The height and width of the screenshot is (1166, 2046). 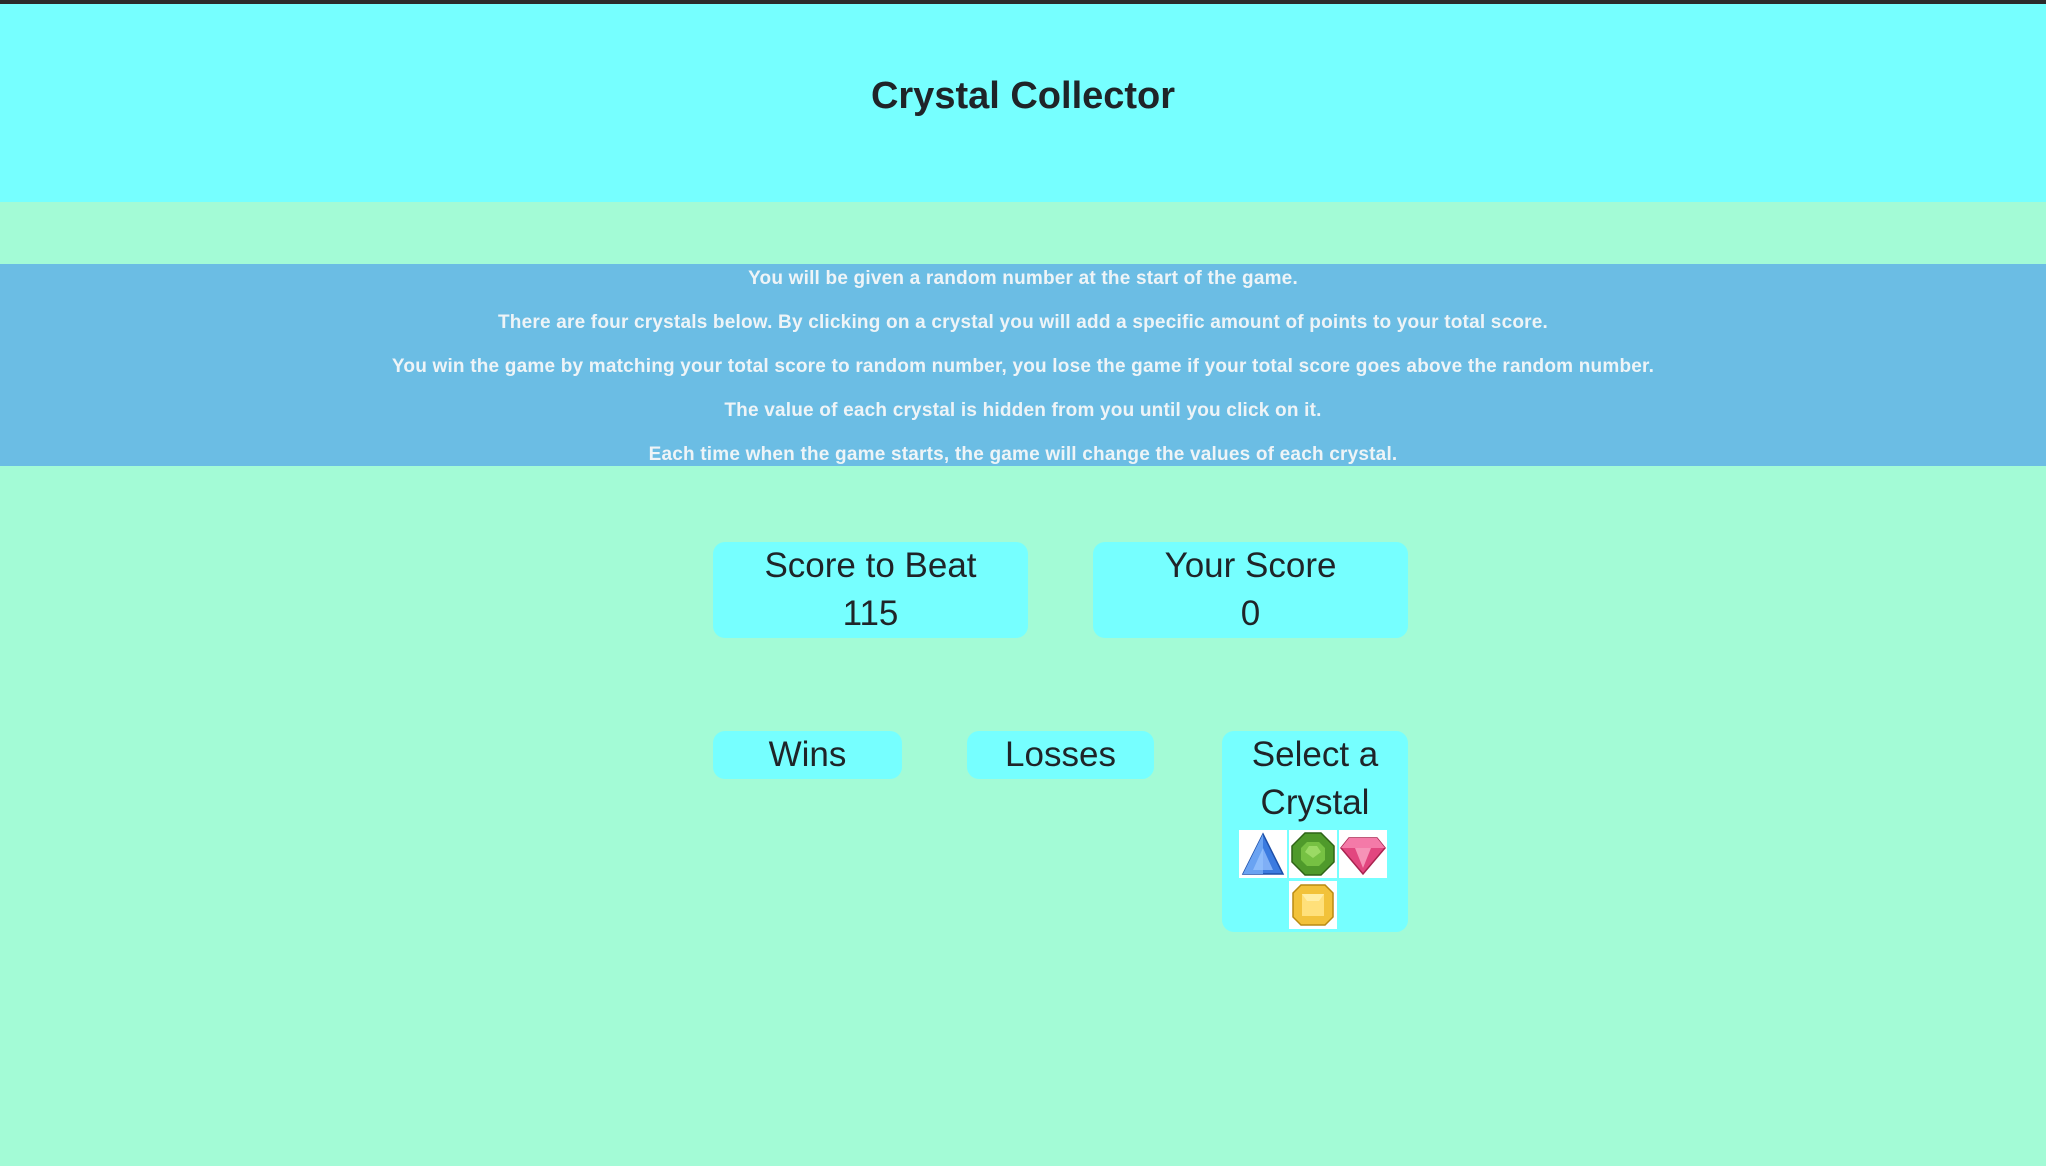 What do you see at coordinates (1315, 778) in the screenshot?
I see `crystal-selector-label: Select a Crystal` at bounding box center [1315, 778].